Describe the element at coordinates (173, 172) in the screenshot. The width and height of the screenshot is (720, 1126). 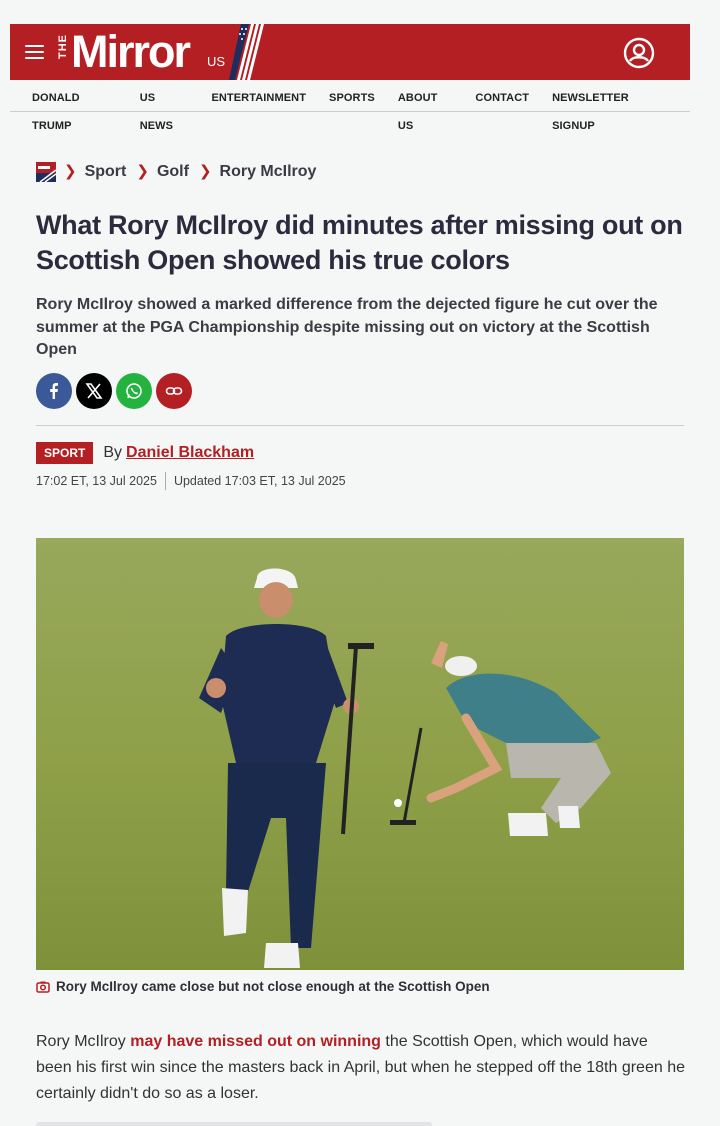
I see `breadcrumb-golf: Golf` at that location.